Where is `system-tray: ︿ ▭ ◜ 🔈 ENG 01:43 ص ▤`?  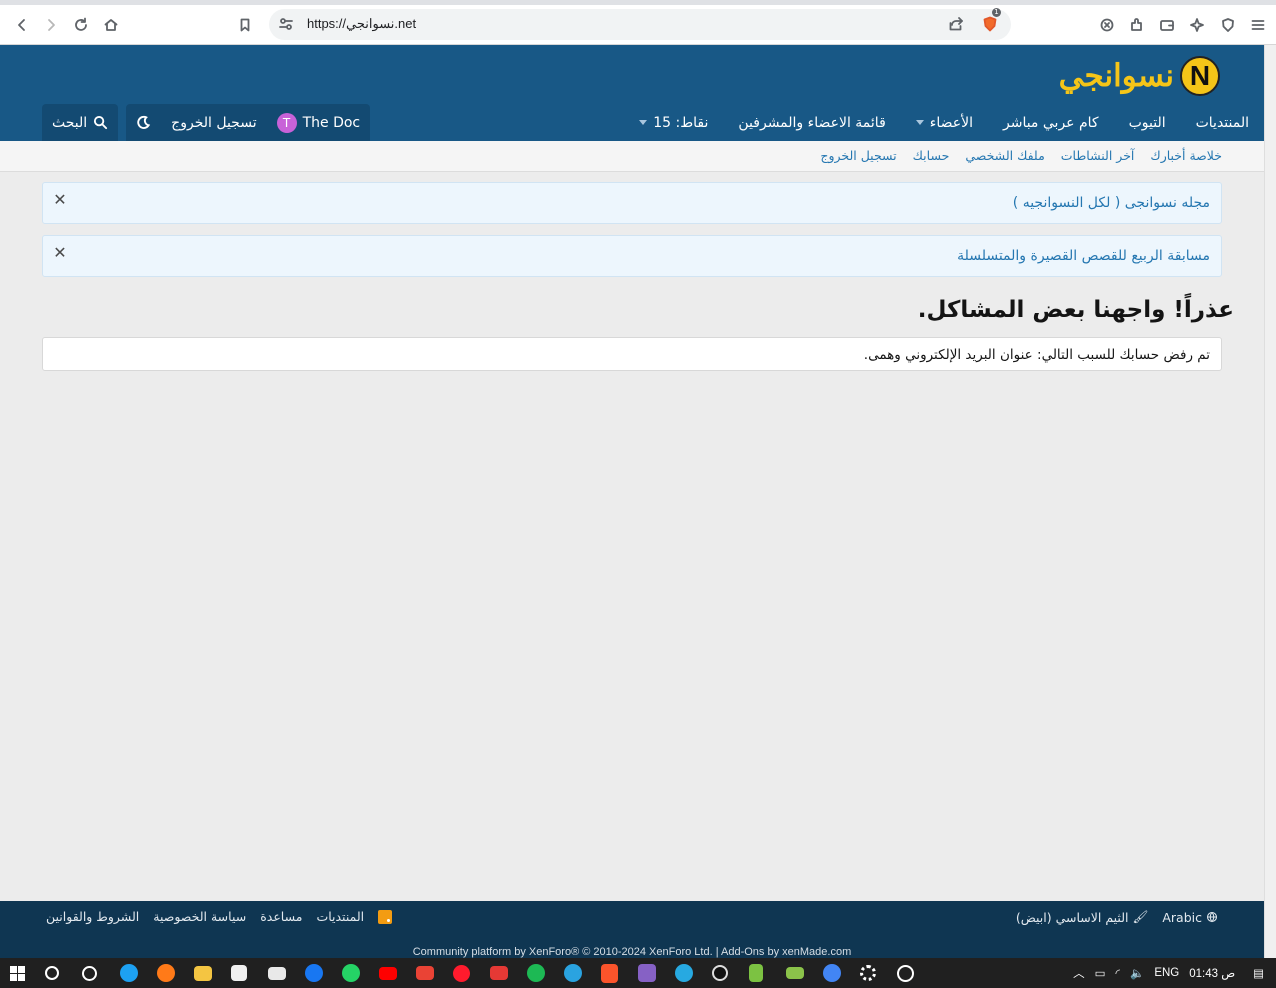
system-tray: ︿ ▭ ◜ 🔈 ENG 01:43 ص ▤ is located at coordinates (1174, 973).